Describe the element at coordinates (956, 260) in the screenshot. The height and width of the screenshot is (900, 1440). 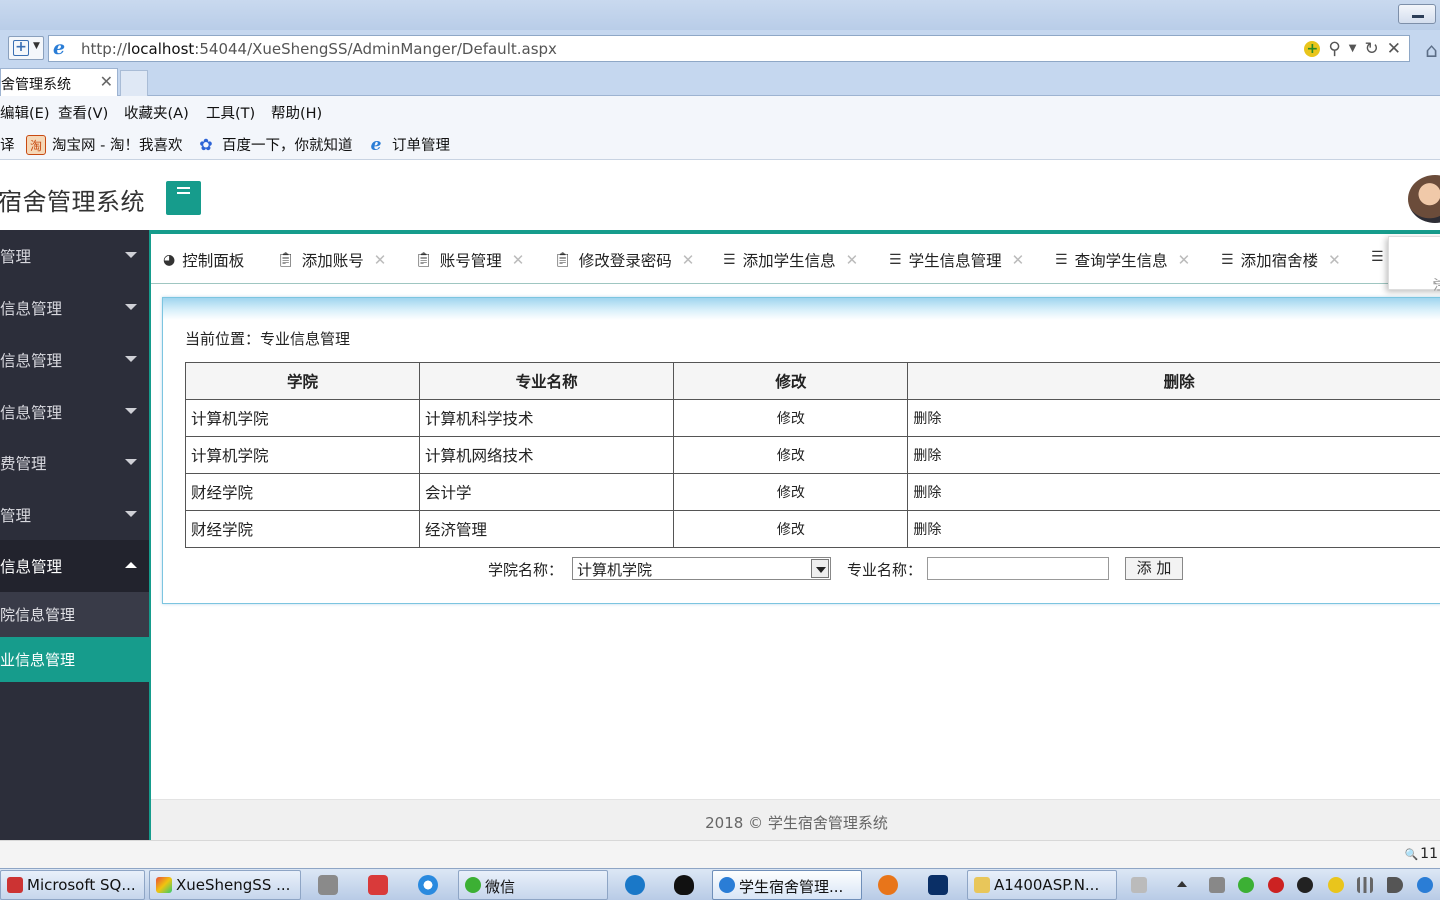
I see `tab-student-manage: ☰ 学生信息管理 ✕` at that location.